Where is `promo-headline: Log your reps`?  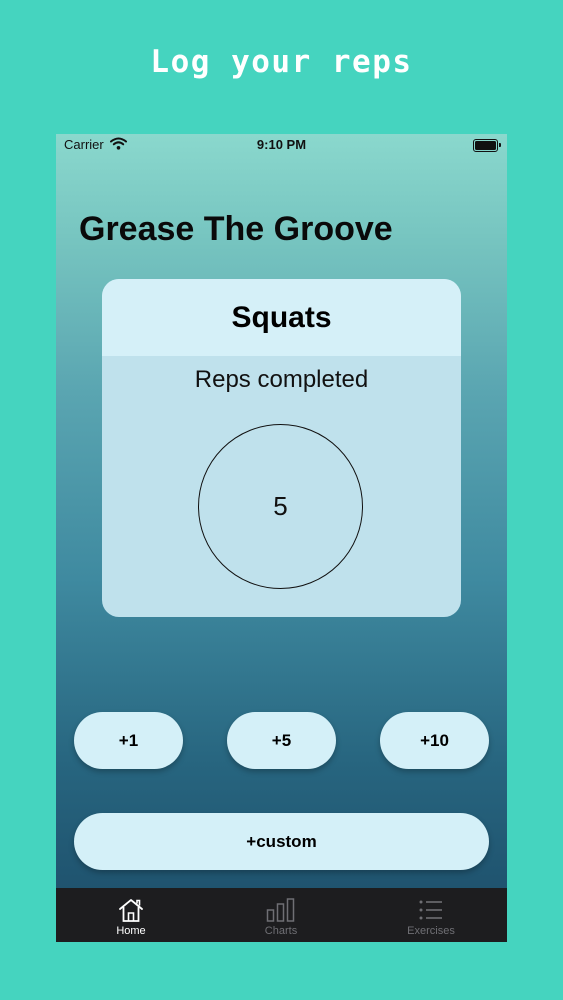
promo-headline: Log your reps is located at coordinates (281, 62).